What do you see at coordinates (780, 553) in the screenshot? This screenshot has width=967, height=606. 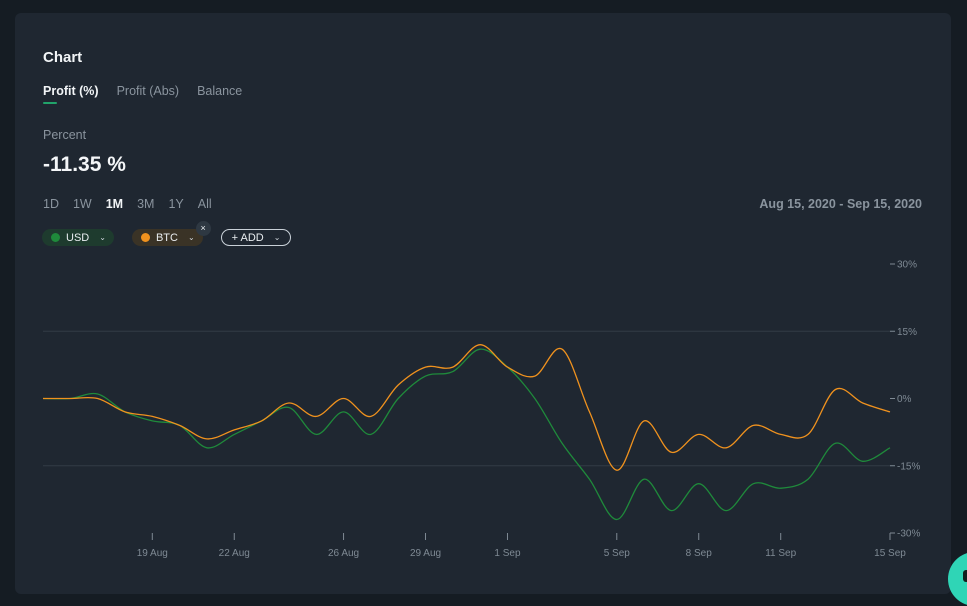 I see `x-tick-label: 11 Sep` at bounding box center [780, 553].